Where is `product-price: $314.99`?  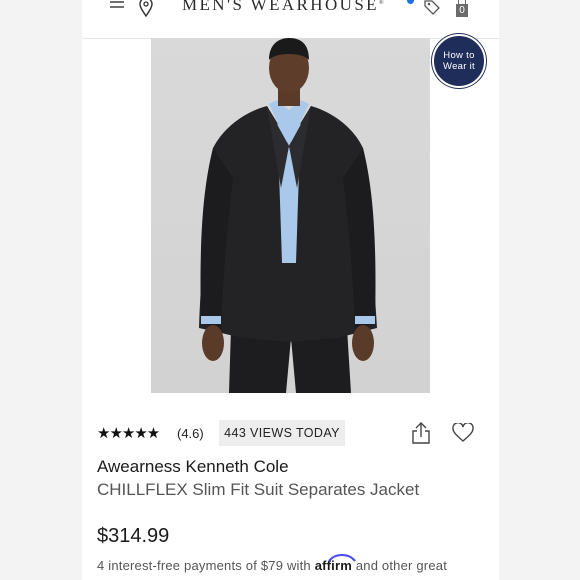
product-price: $314.99 is located at coordinates (133, 536).